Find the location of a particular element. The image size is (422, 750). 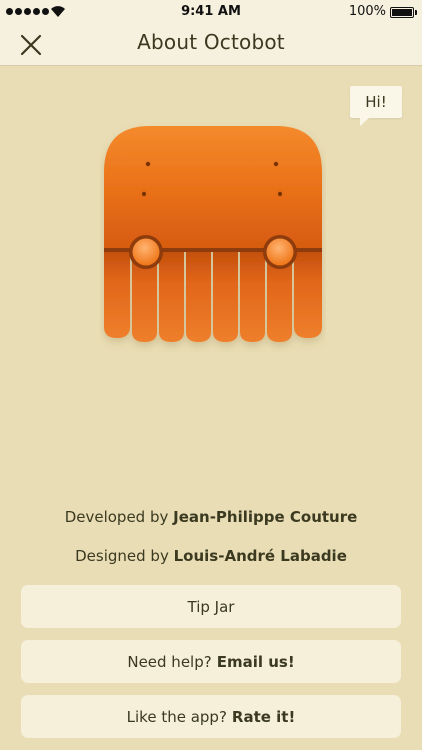

speech-bubble: Hi! is located at coordinates (376, 102).